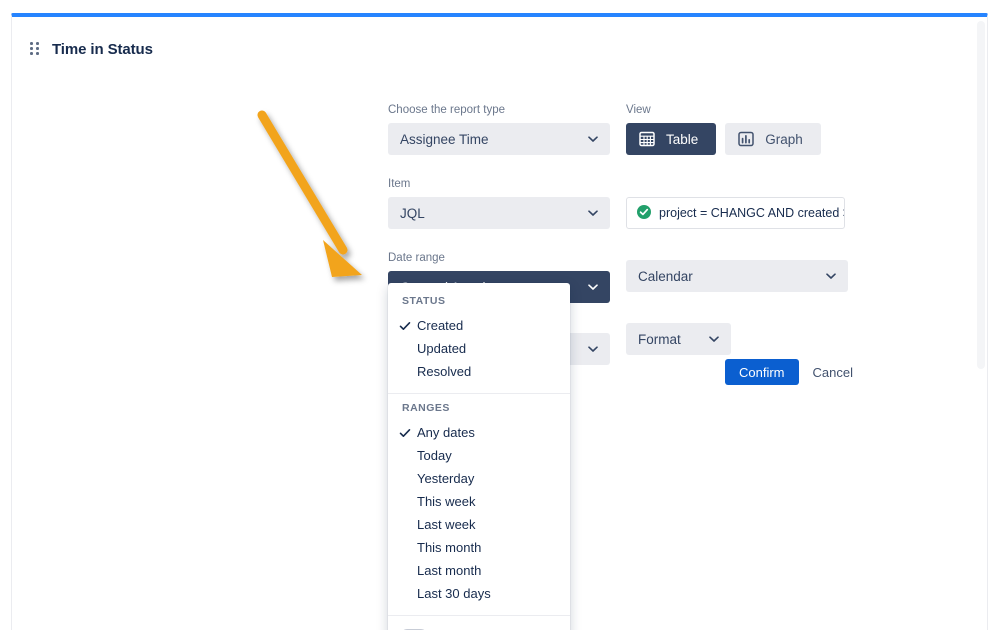 This screenshot has height=630, width=999. What do you see at coordinates (446, 432) in the screenshot?
I see `dropdown-item-label: Any dates` at bounding box center [446, 432].